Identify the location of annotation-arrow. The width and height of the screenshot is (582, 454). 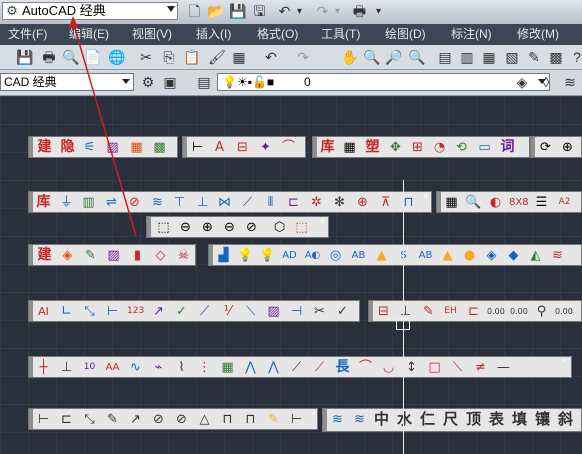
(102, 126).